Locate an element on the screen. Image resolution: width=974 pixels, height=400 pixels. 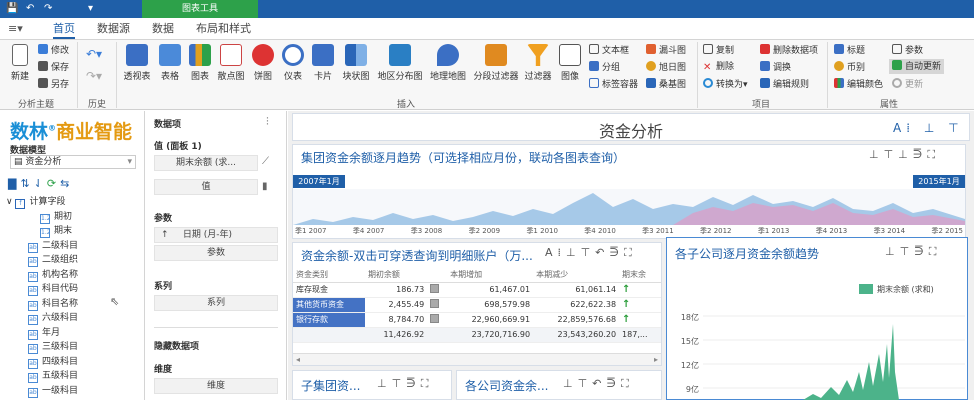
save-button: 保存 is located at coordinates (53, 67).